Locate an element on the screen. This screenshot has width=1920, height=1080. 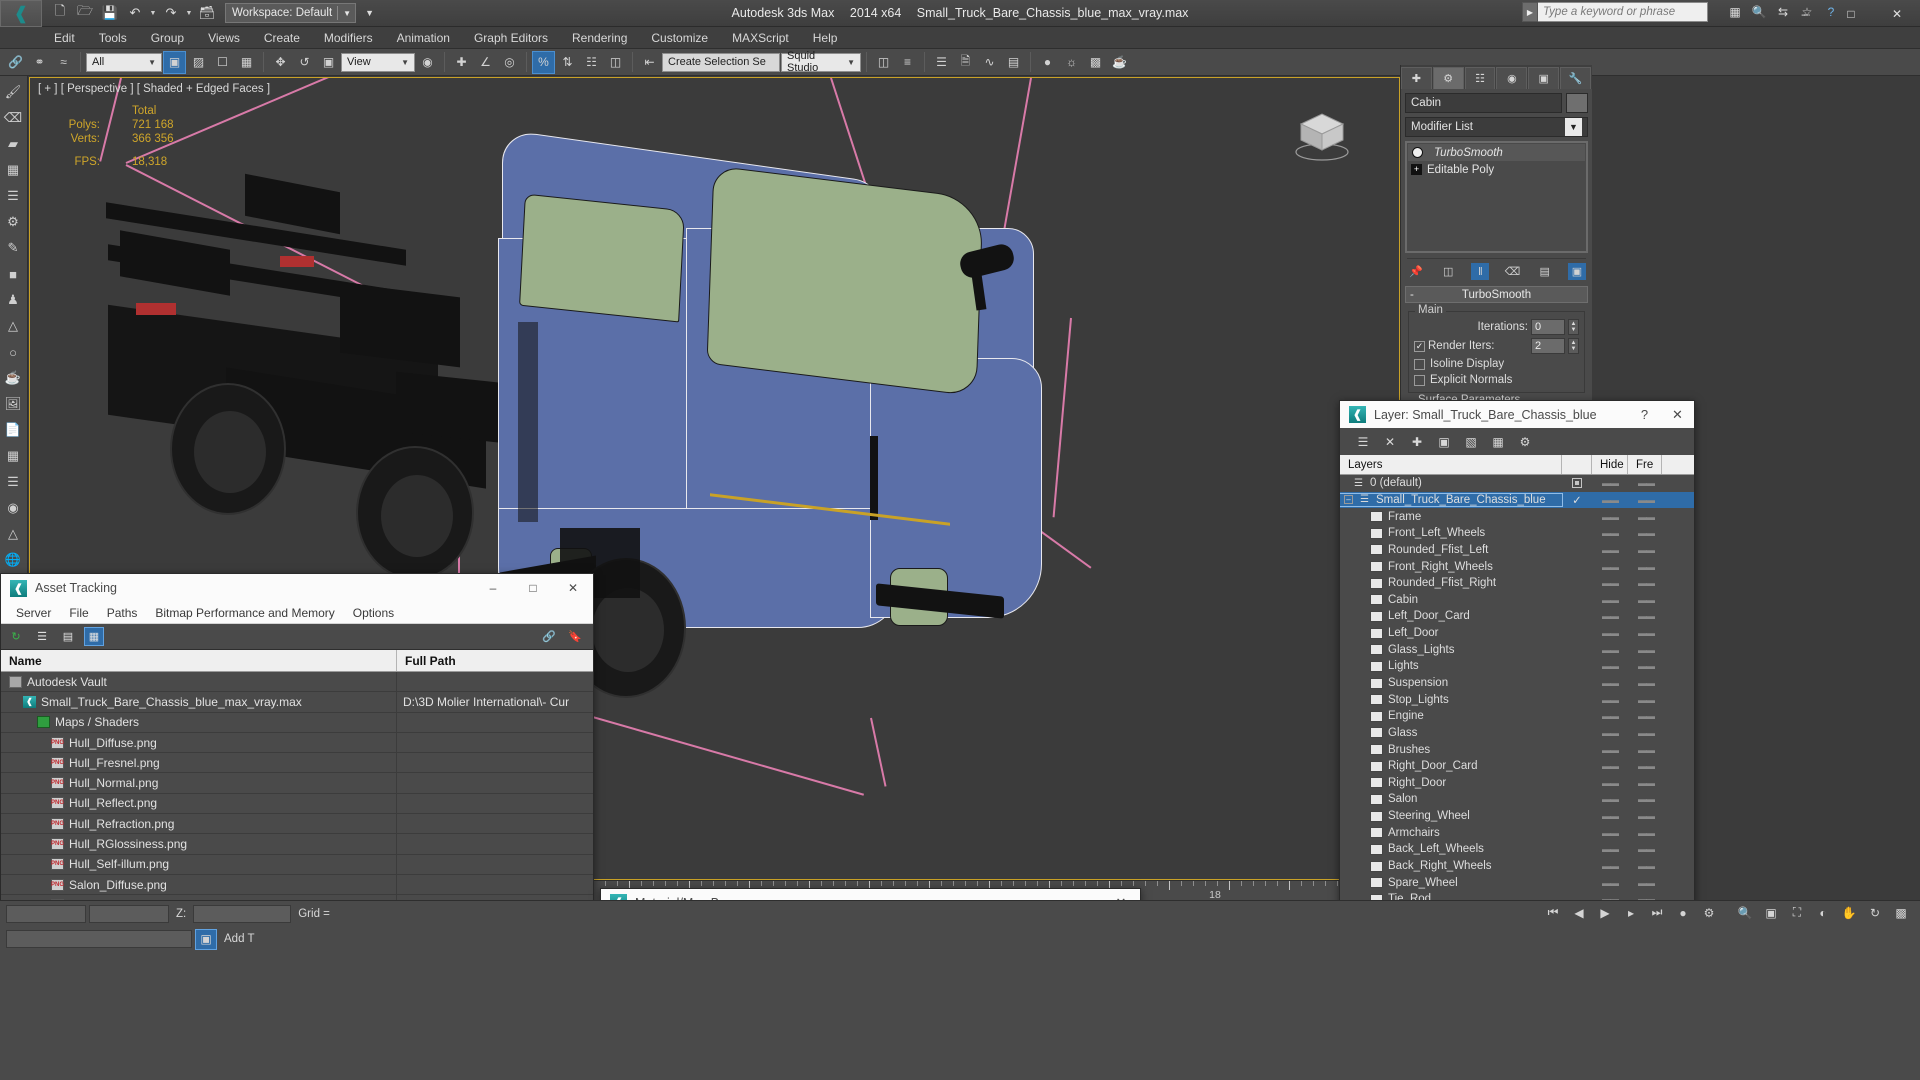
asset-menu-options: Options is located at coordinates (373, 613).